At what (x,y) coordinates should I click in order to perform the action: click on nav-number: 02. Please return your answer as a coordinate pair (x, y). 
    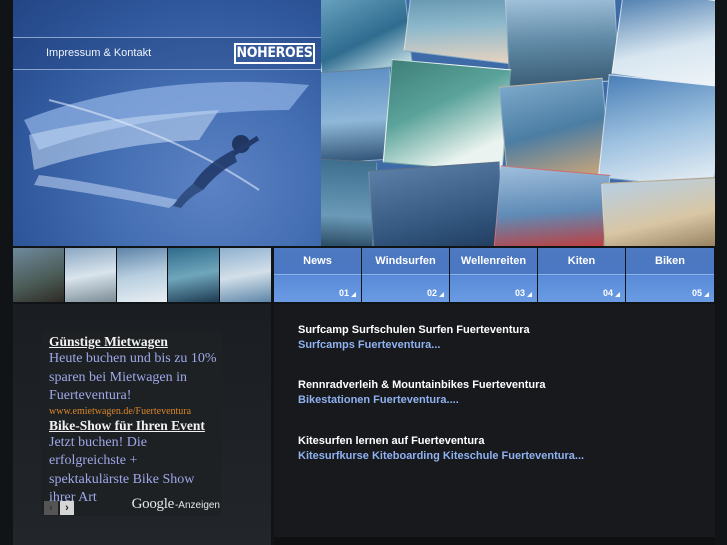
    Looking at the image, I should click on (431, 293).